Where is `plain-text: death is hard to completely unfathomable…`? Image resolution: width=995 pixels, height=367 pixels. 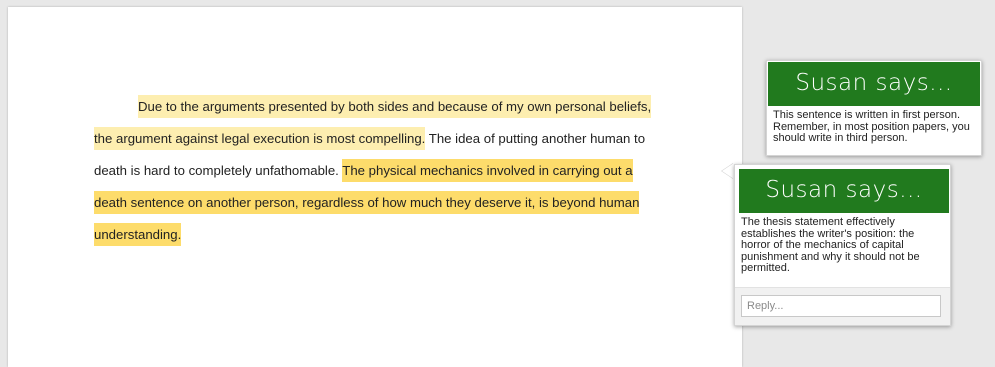 plain-text: death is hard to completely unfathomable… is located at coordinates (218, 170).